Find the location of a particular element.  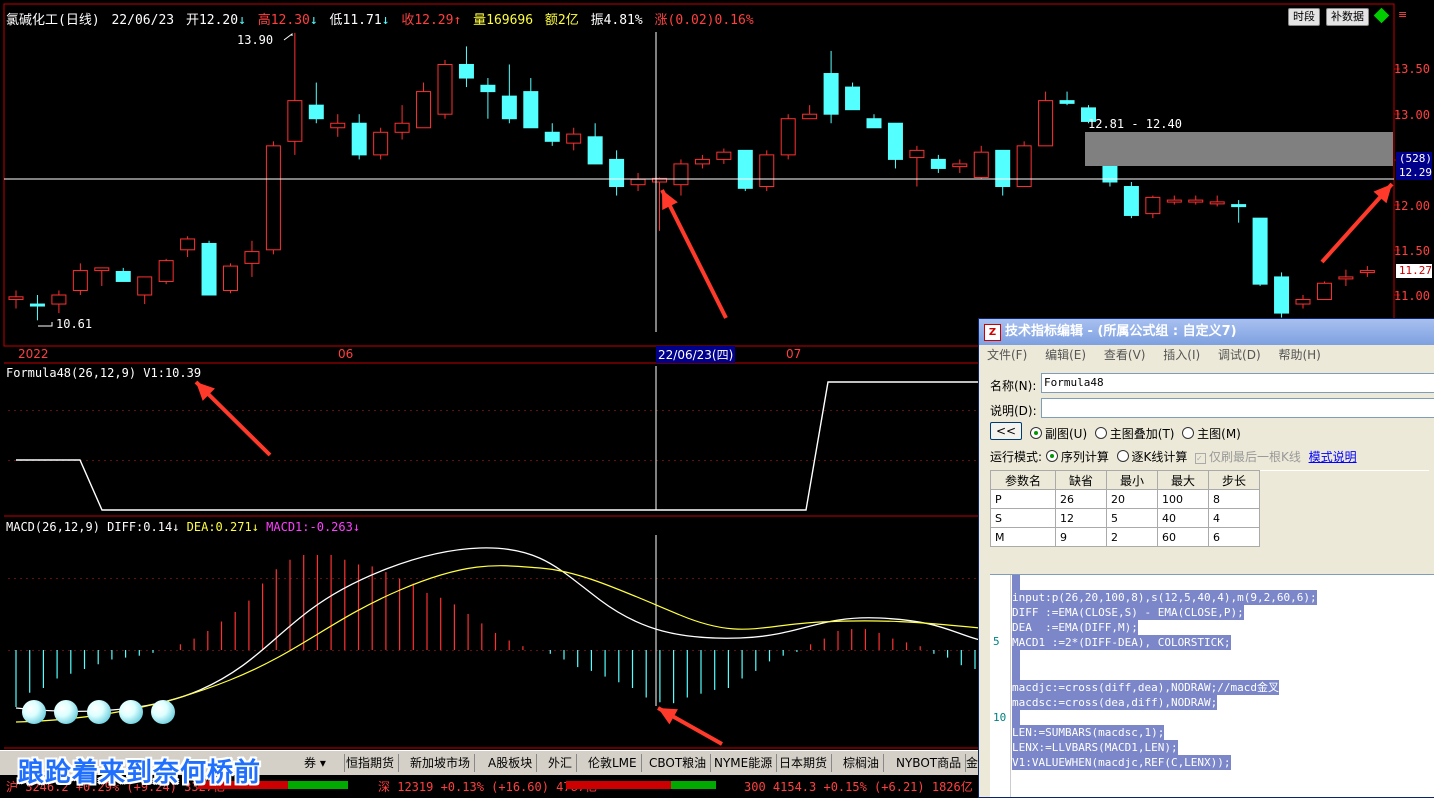

param-cell: 60 is located at coordinates (1183, 537).